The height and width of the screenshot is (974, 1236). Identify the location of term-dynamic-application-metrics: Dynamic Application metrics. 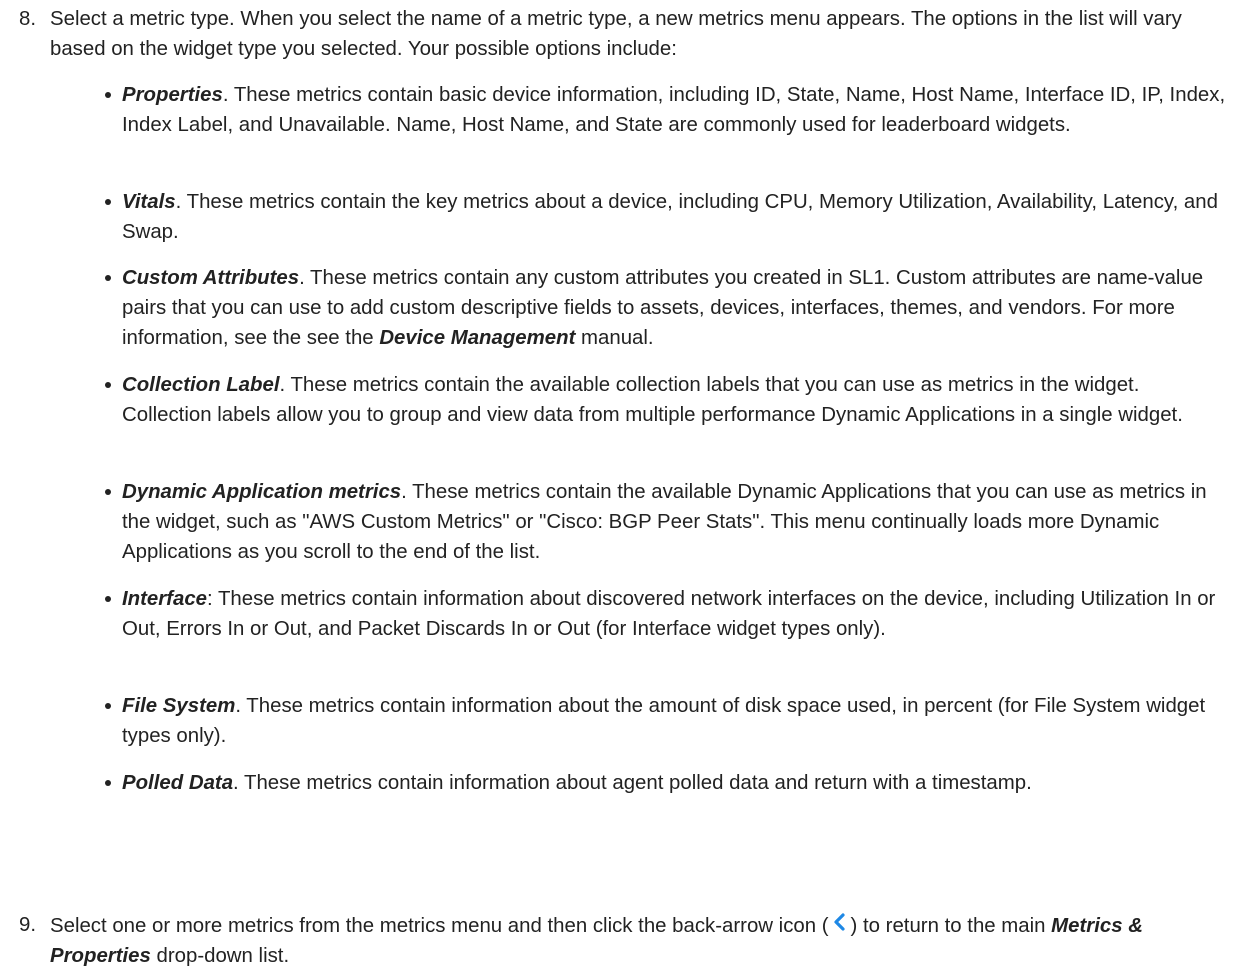
(262, 492).